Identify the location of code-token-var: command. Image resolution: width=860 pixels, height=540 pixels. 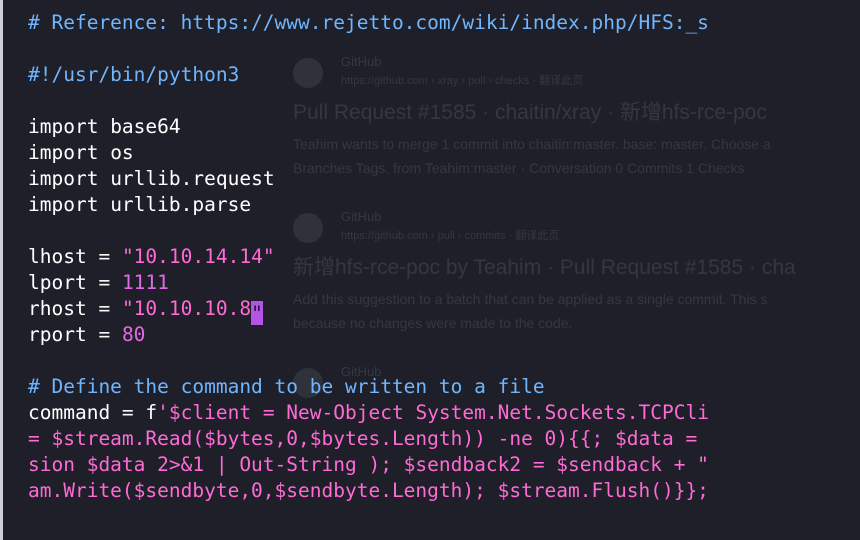
(69, 412).